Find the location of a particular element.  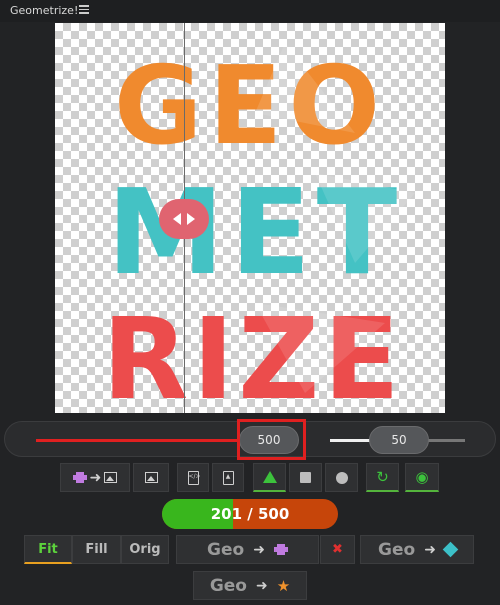

geometrize-to-shape-button: Geo ➜ is located at coordinates (417, 549).